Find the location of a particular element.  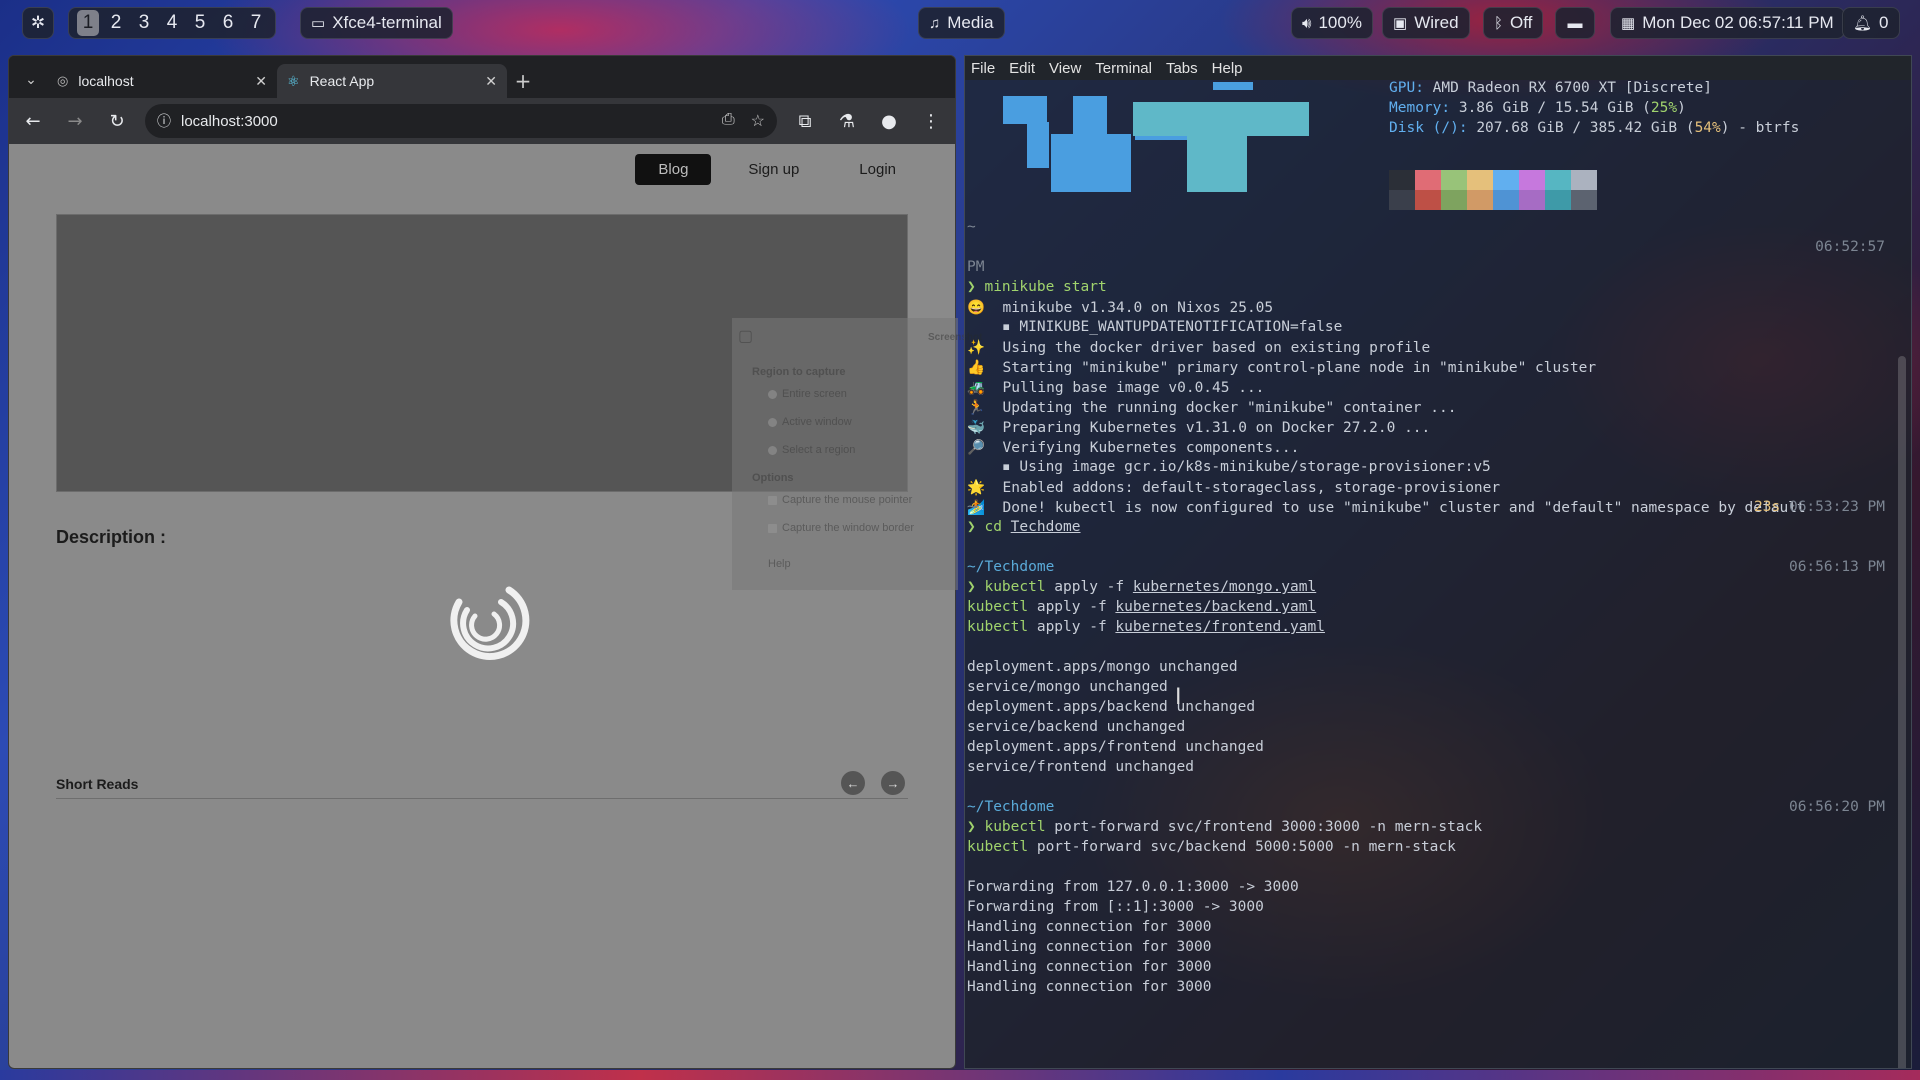

output-line: 😄 minikube v1.34.0 on Nixos 25.05 is located at coordinates (1120, 308).